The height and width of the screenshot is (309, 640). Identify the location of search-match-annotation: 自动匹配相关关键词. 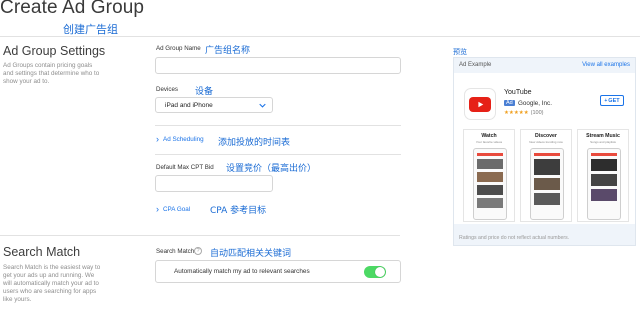
(251, 254).